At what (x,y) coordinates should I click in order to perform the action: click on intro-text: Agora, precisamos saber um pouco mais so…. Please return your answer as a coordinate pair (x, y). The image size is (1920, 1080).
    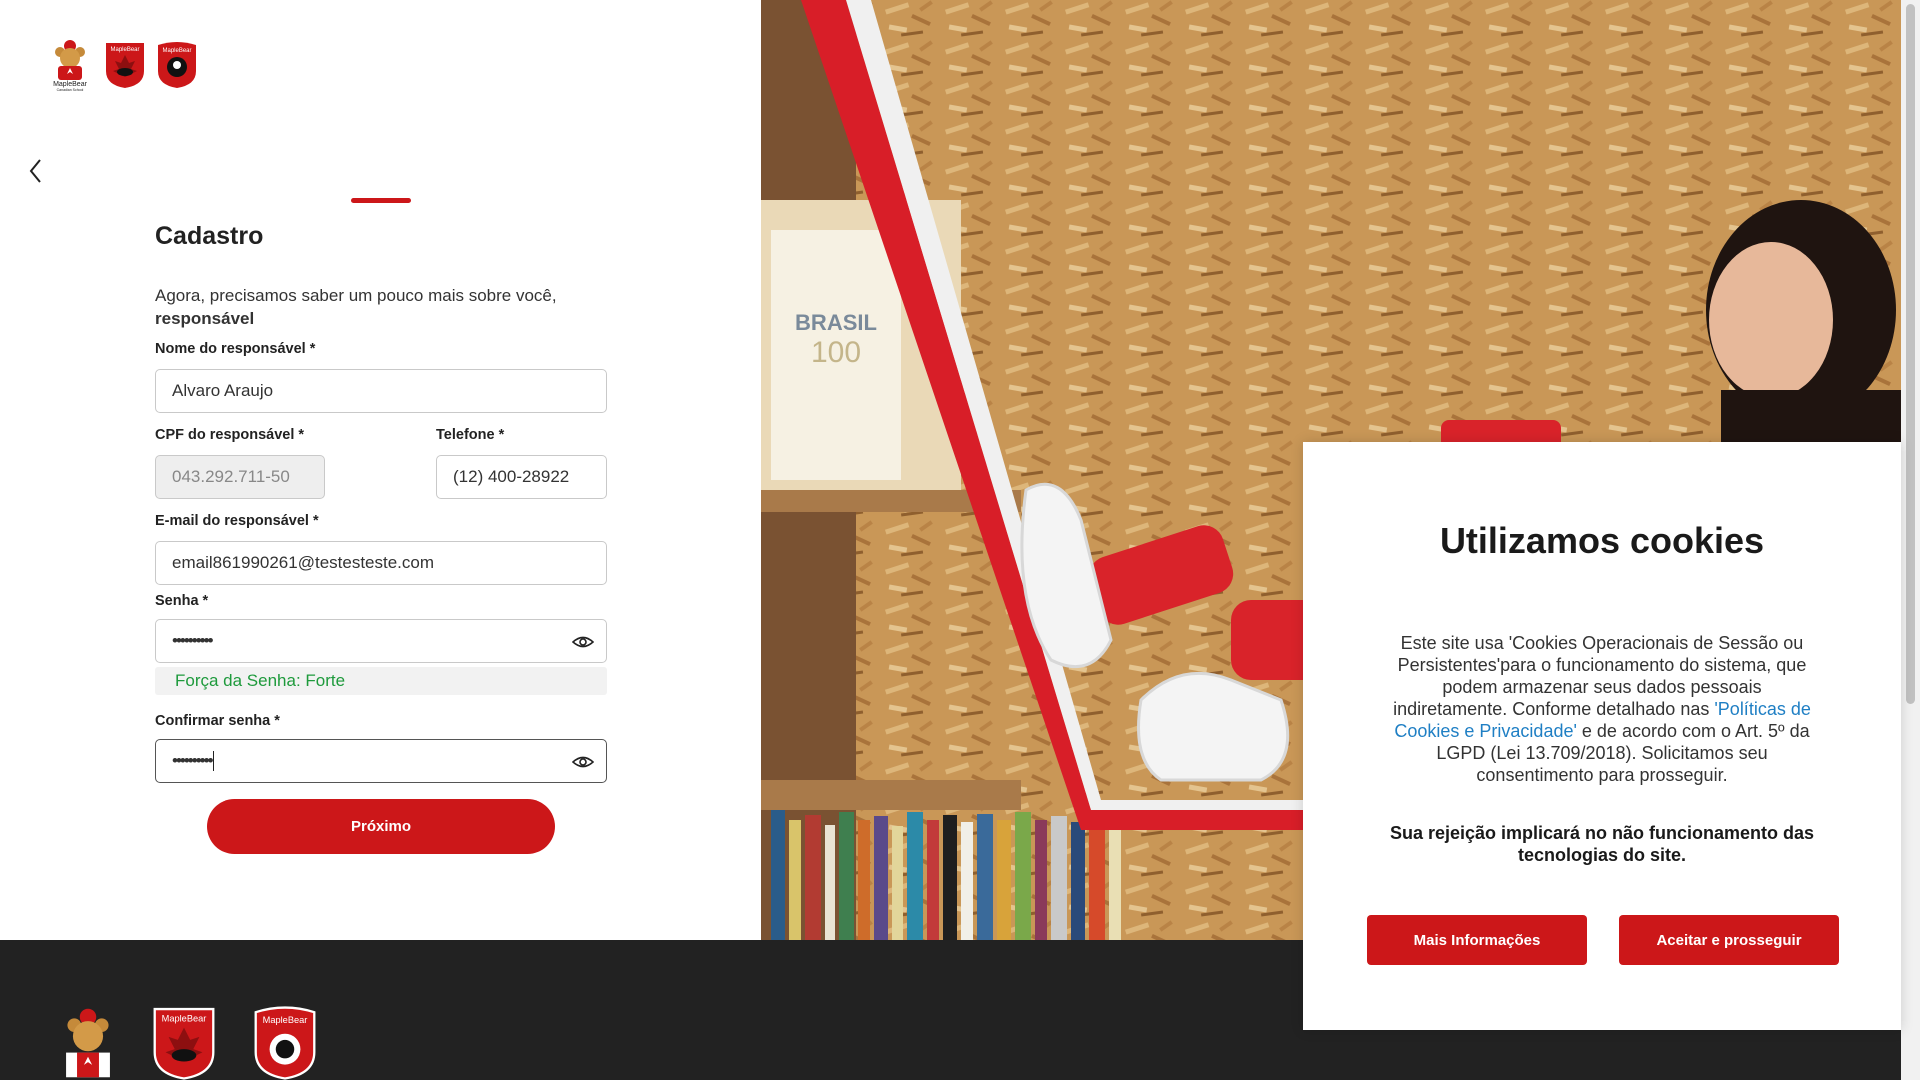
    Looking at the image, I should click on (381, 307).